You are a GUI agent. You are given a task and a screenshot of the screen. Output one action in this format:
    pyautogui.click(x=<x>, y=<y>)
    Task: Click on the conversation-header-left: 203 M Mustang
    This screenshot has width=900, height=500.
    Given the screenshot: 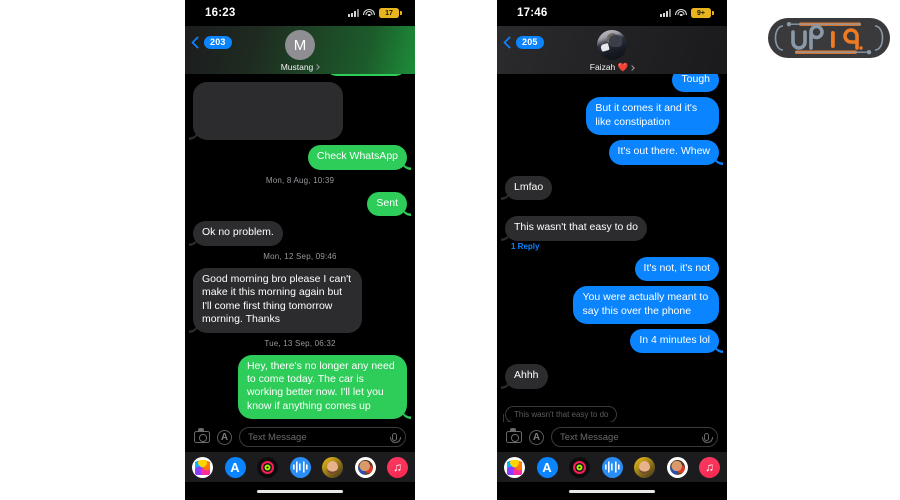 What is the action you would take?
    pyautogui.click(x=300, y=50)
    